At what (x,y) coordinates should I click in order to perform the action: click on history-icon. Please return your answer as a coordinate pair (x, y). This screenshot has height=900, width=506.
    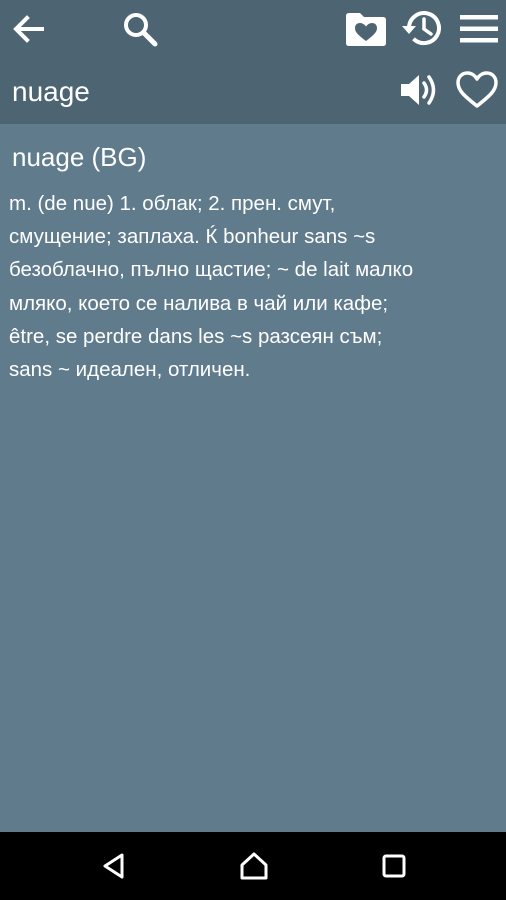
    Looking at the image, I should click on (421, 28).